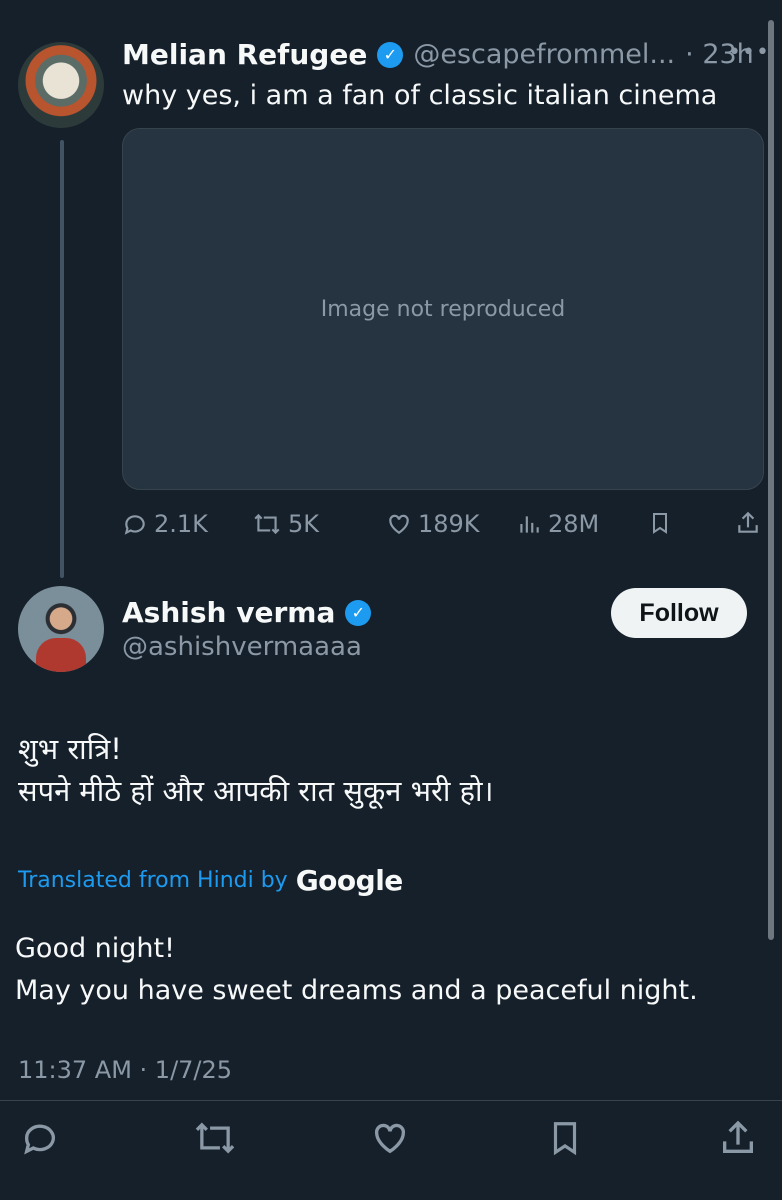 This screenshot has height=1200, width=782. I want to click on avatar-ashish-verma, so click(61, 629).